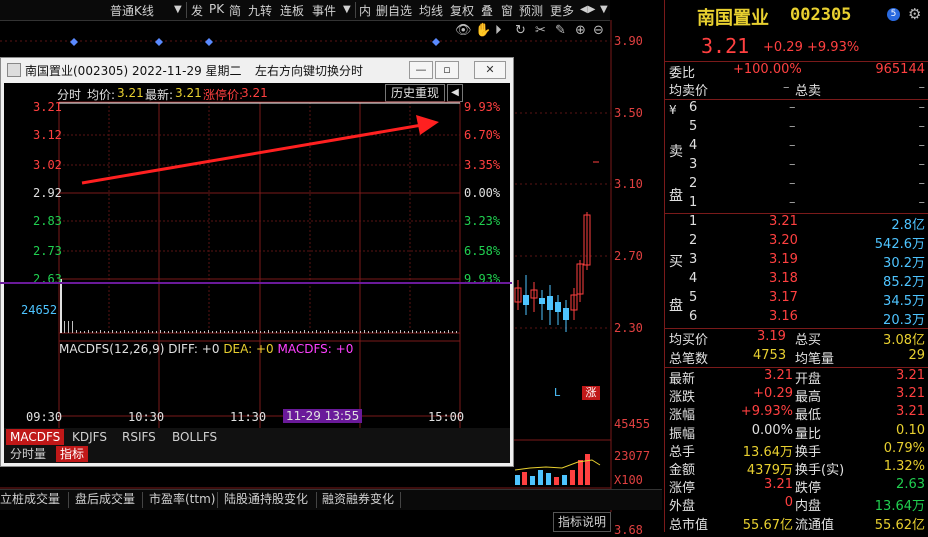 The height and width of the screenshot is (537, 928). Describe the element at coordinates (796, 166) in the screenshot. I see `ask-row: 3 – –` at that location.